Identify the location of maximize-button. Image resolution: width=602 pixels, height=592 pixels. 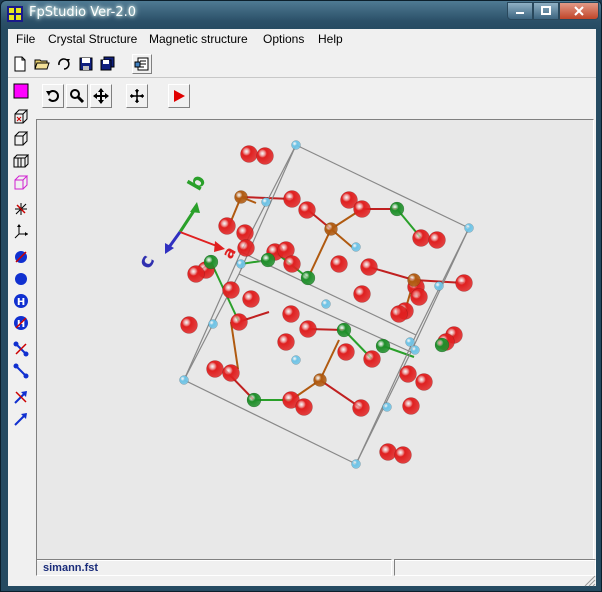
(546, 11).